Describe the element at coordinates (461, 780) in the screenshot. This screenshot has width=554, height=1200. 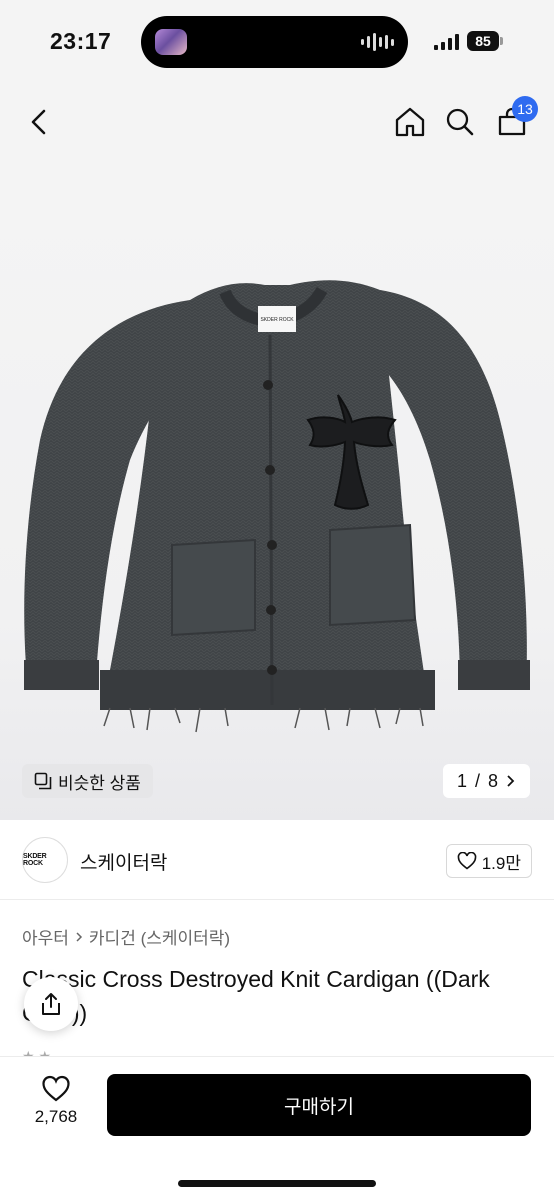
I see `page-current: 1` at that location.